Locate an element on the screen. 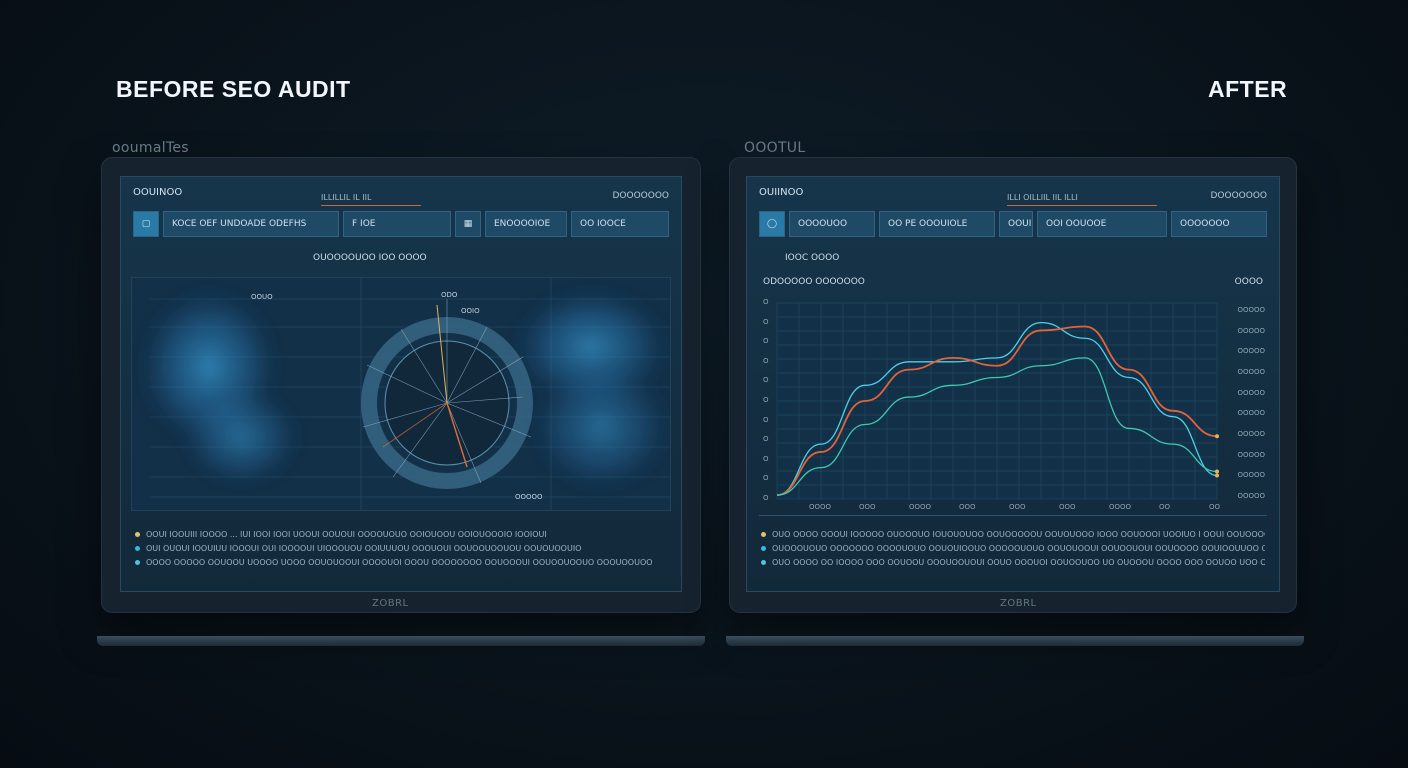 The image size is (1408, 768). after-chart-title: ODOOOOO OOOOOOO is located at coordinates (814, 282).